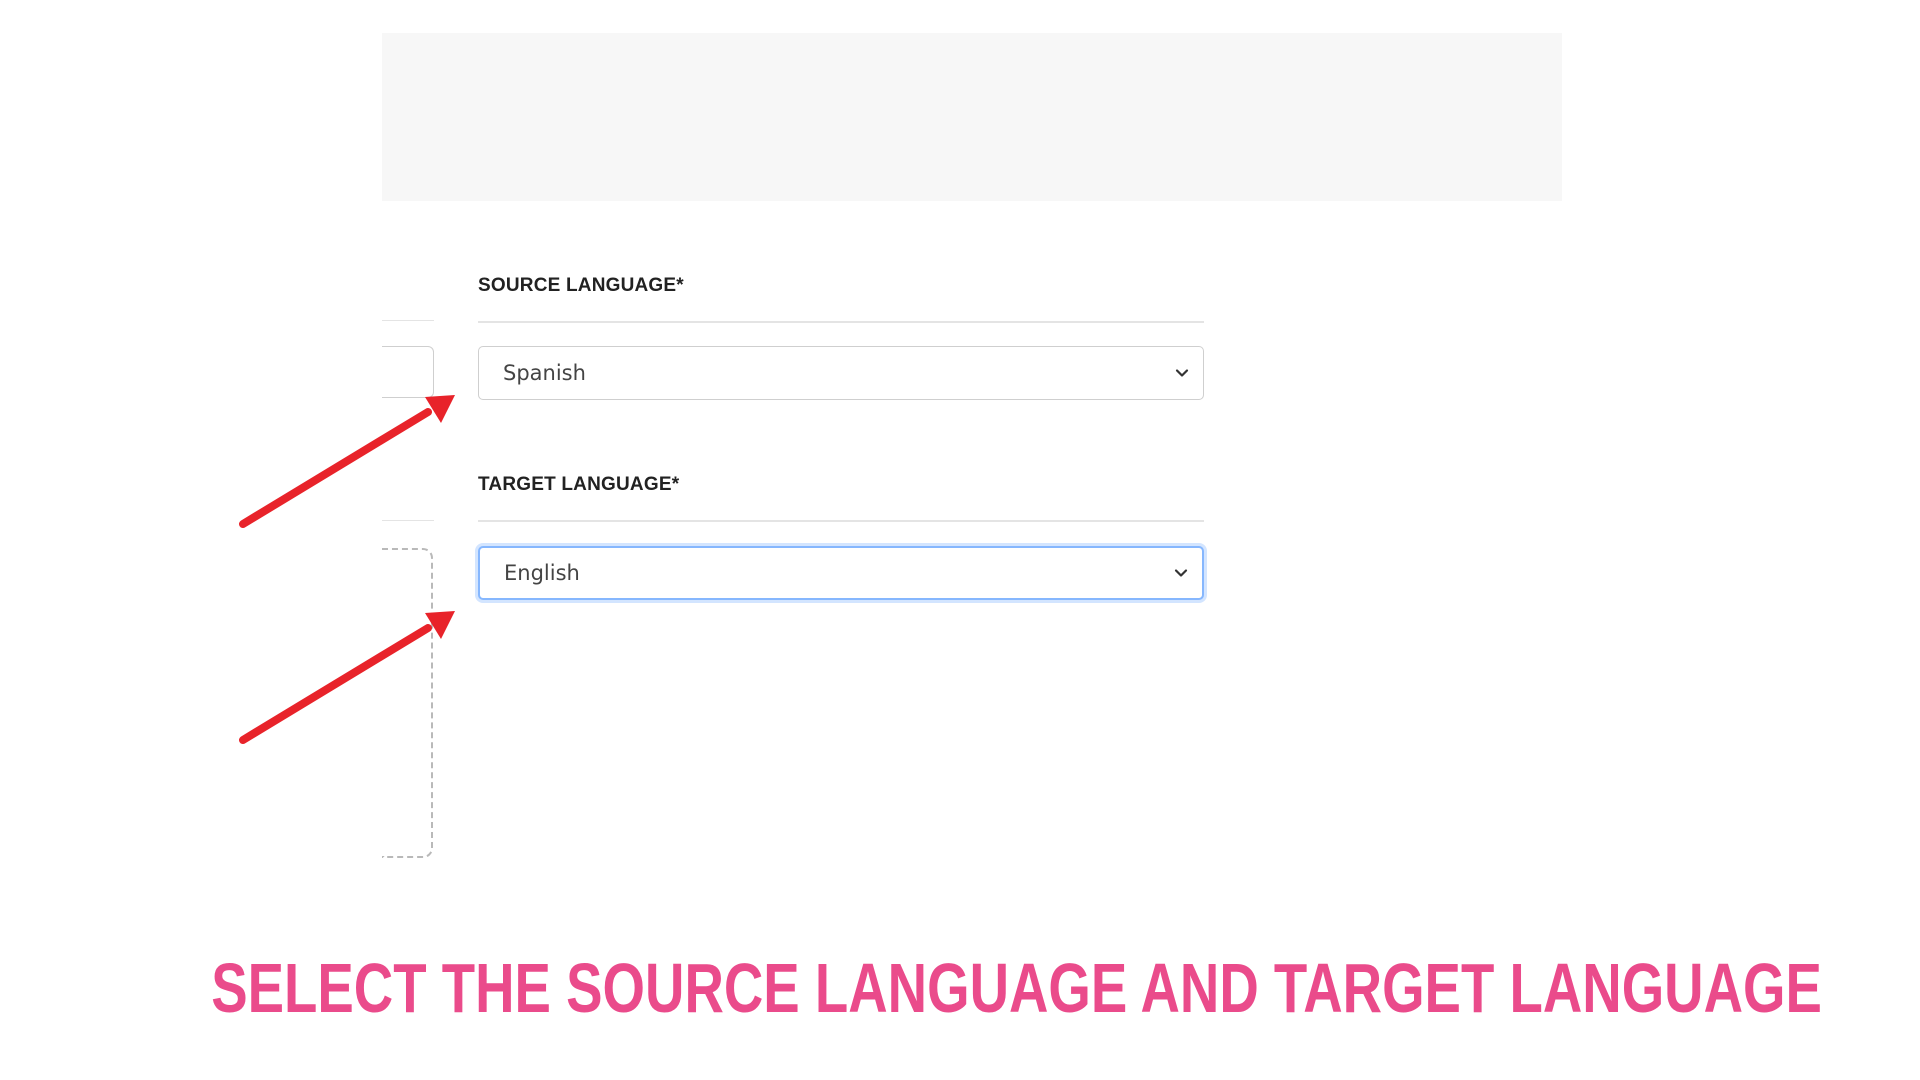  What do you see at coordinates (841, 521) in the screenshot?
I see `target-language-divider` at bounding box center [841, 521].